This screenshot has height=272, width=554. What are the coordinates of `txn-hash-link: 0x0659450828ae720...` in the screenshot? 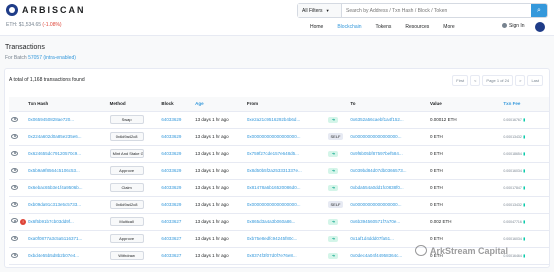 It's located at (51, 119).